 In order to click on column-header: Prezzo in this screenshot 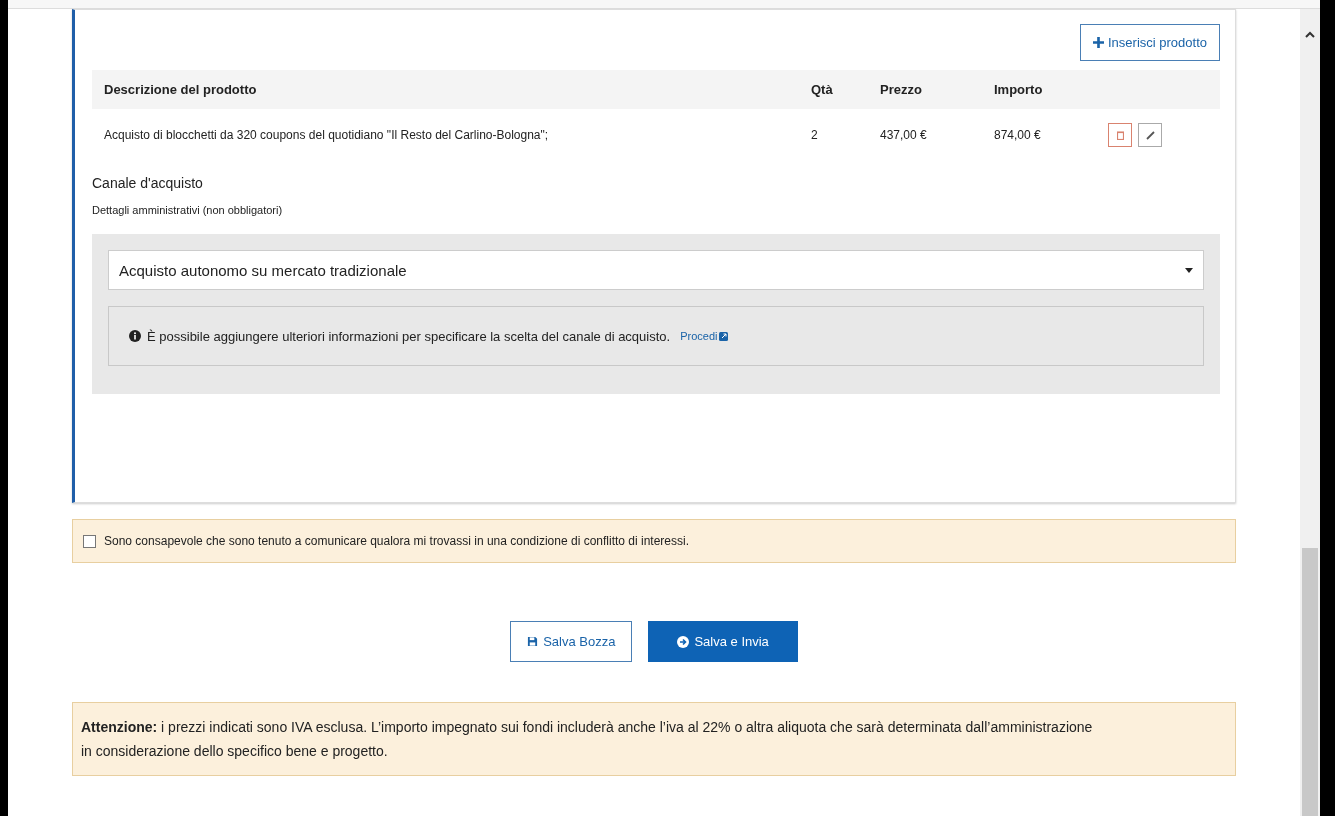, I will do `click(925, 89)`.